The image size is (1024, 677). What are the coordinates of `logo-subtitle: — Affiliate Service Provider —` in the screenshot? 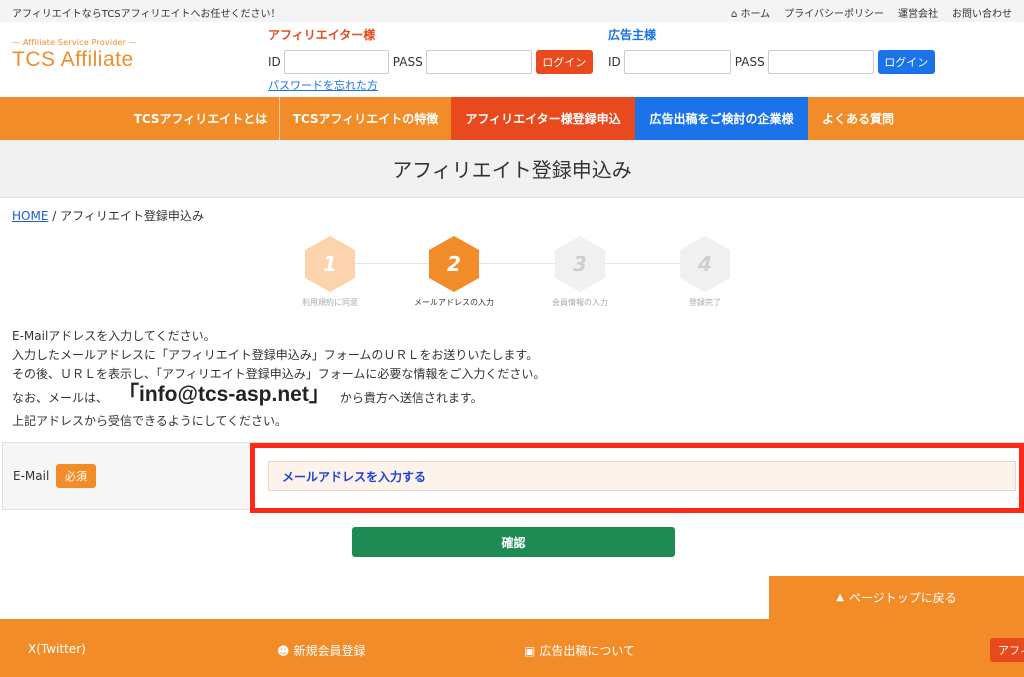 It's located at (75, 42).